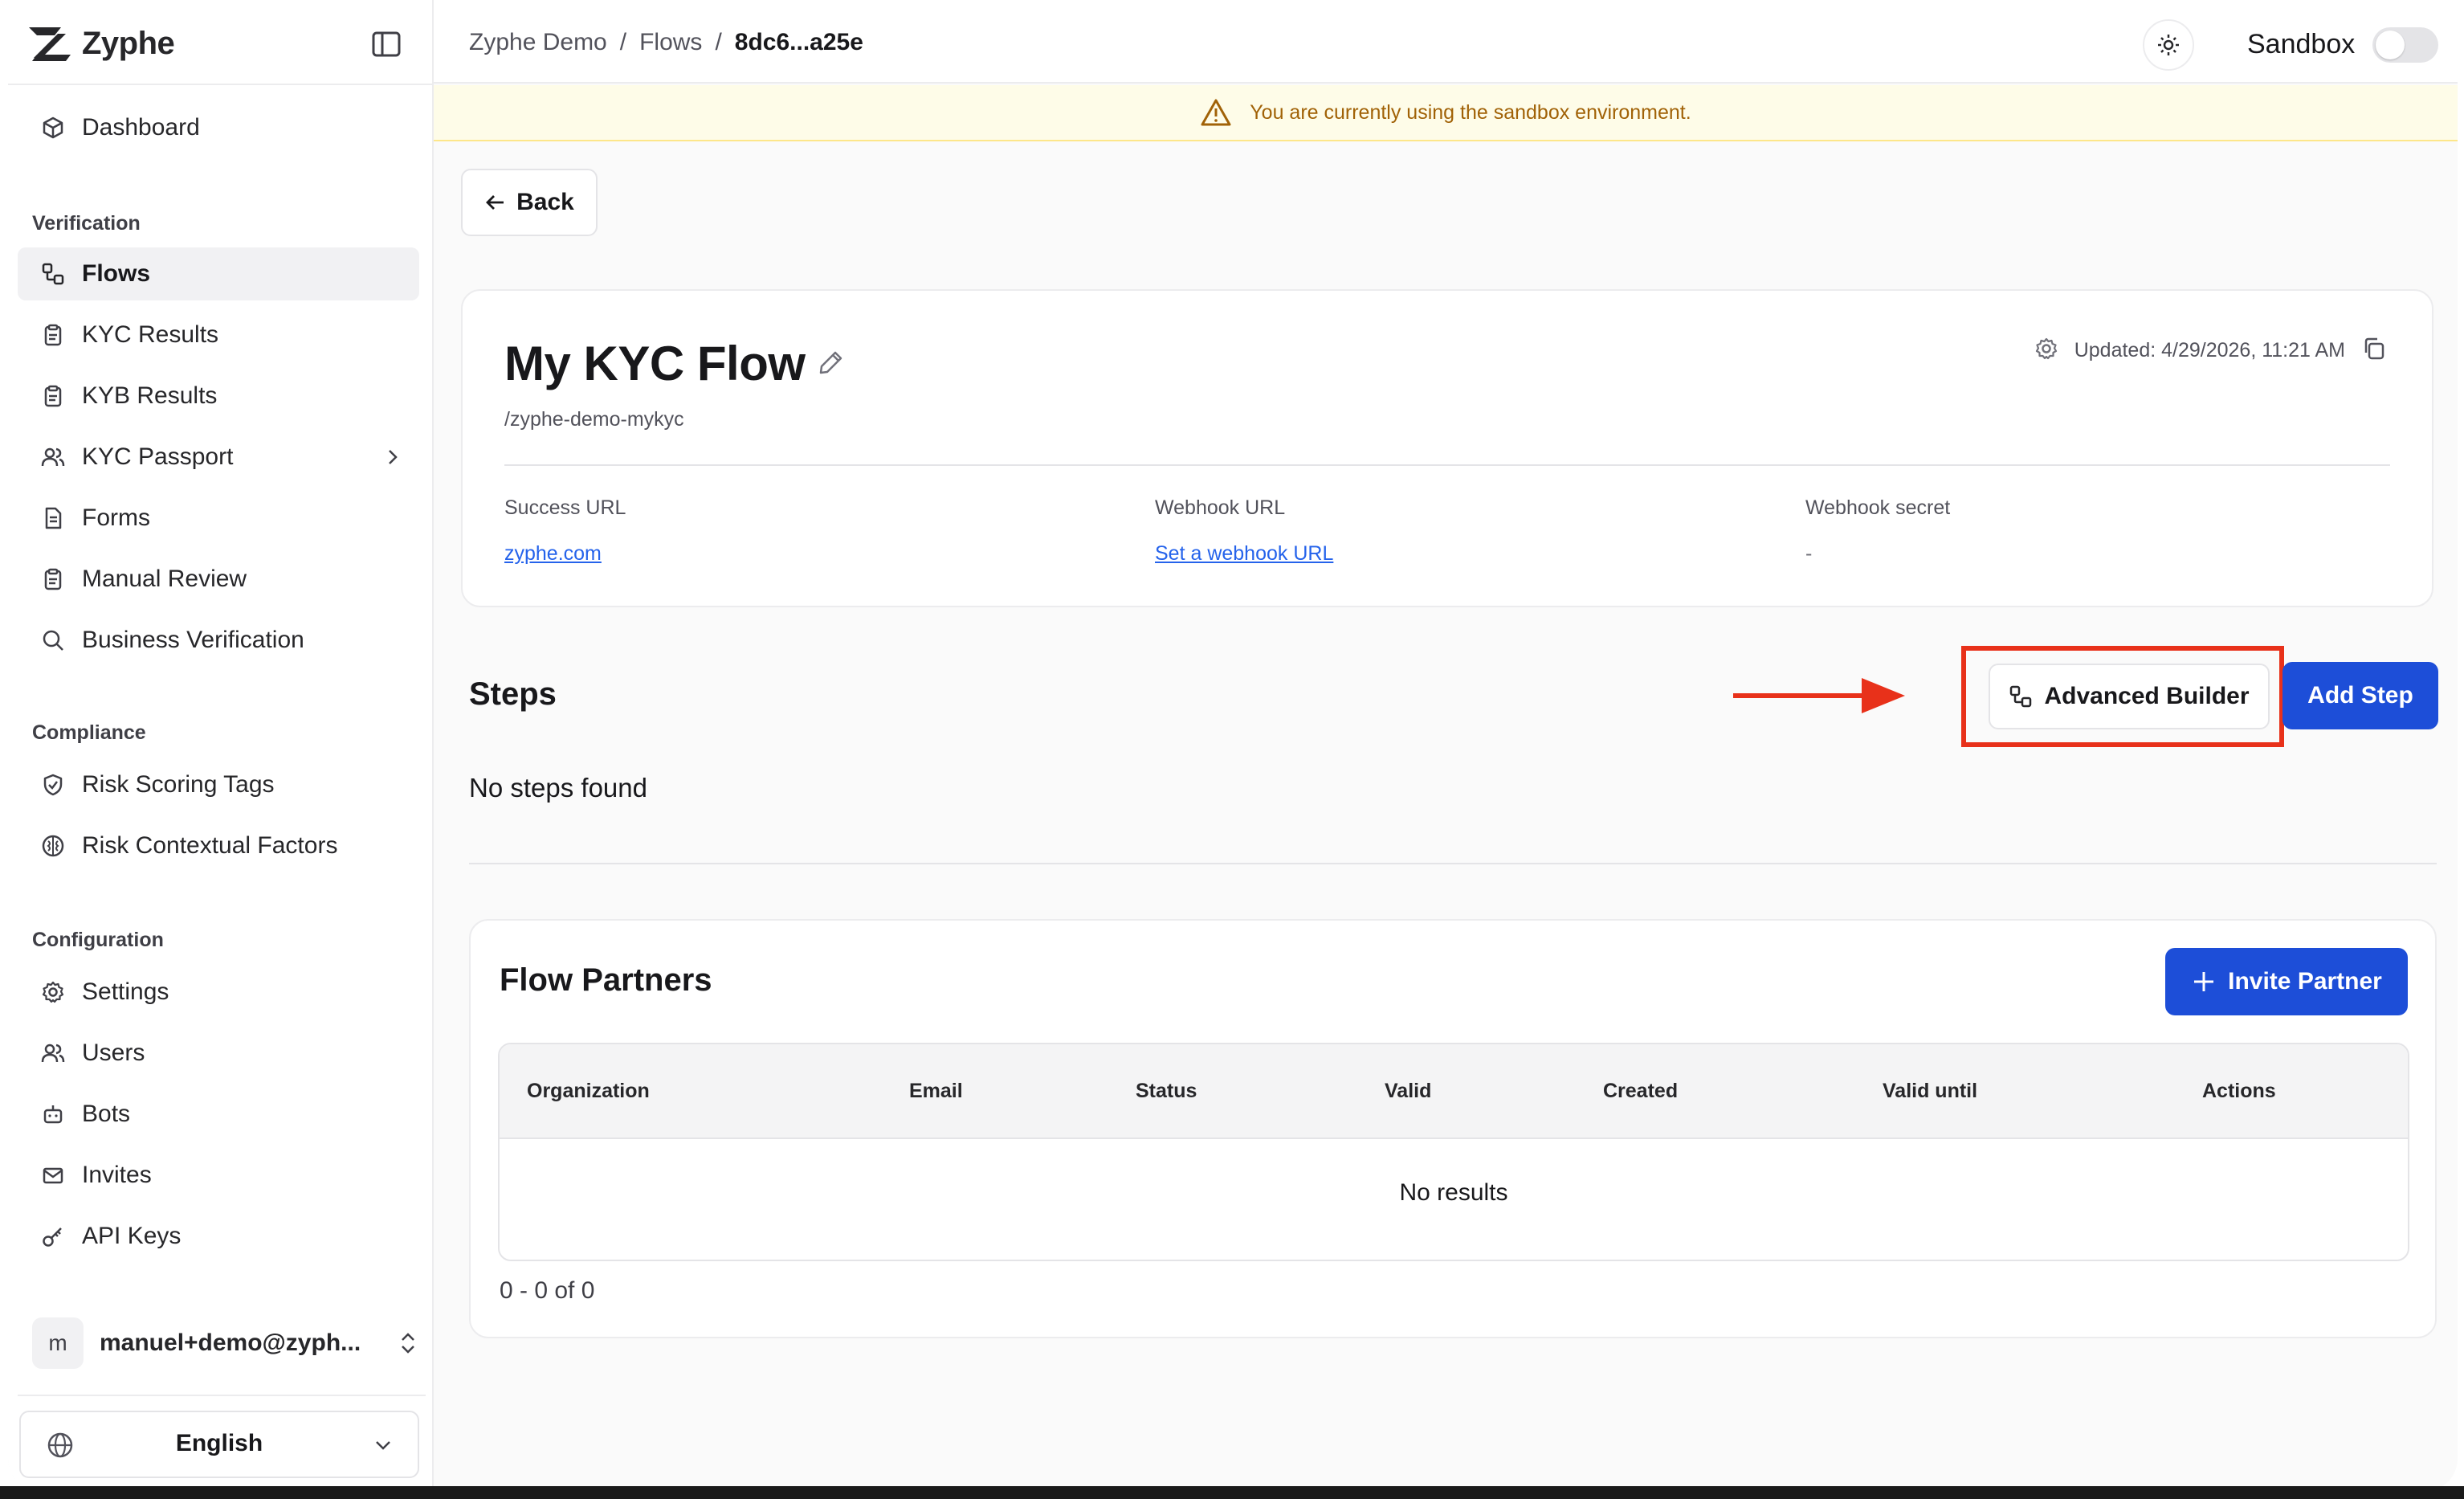  I want to click on brain-icon, so click(53, 846).